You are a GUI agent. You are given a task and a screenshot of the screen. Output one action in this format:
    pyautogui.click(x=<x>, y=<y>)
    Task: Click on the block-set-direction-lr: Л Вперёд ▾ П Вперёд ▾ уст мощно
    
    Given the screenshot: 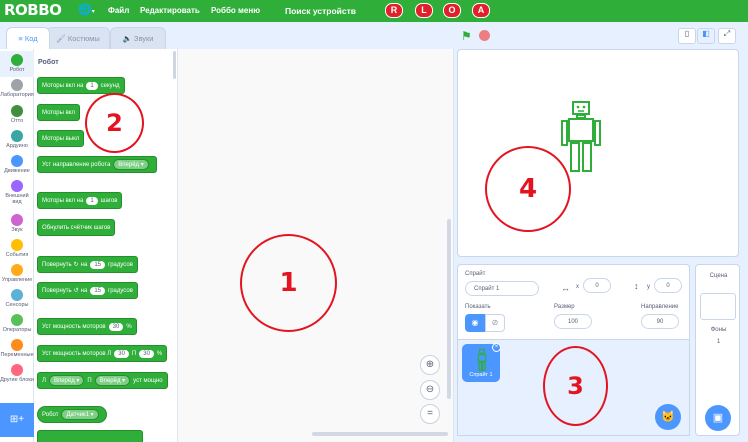 What is the action you would take?
    pyautogui.click(x=102, y=380)
    